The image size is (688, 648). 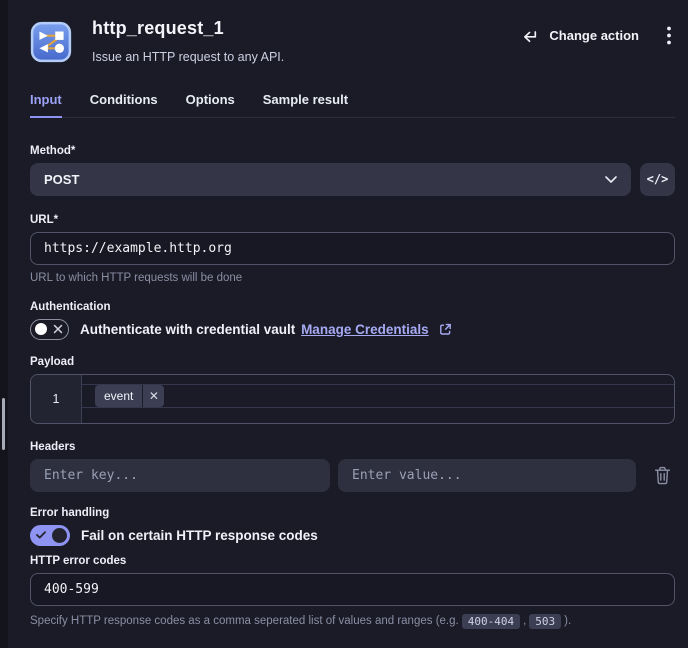 I want to click on fail-on-codes-toggle, so click(x=50, y=535).